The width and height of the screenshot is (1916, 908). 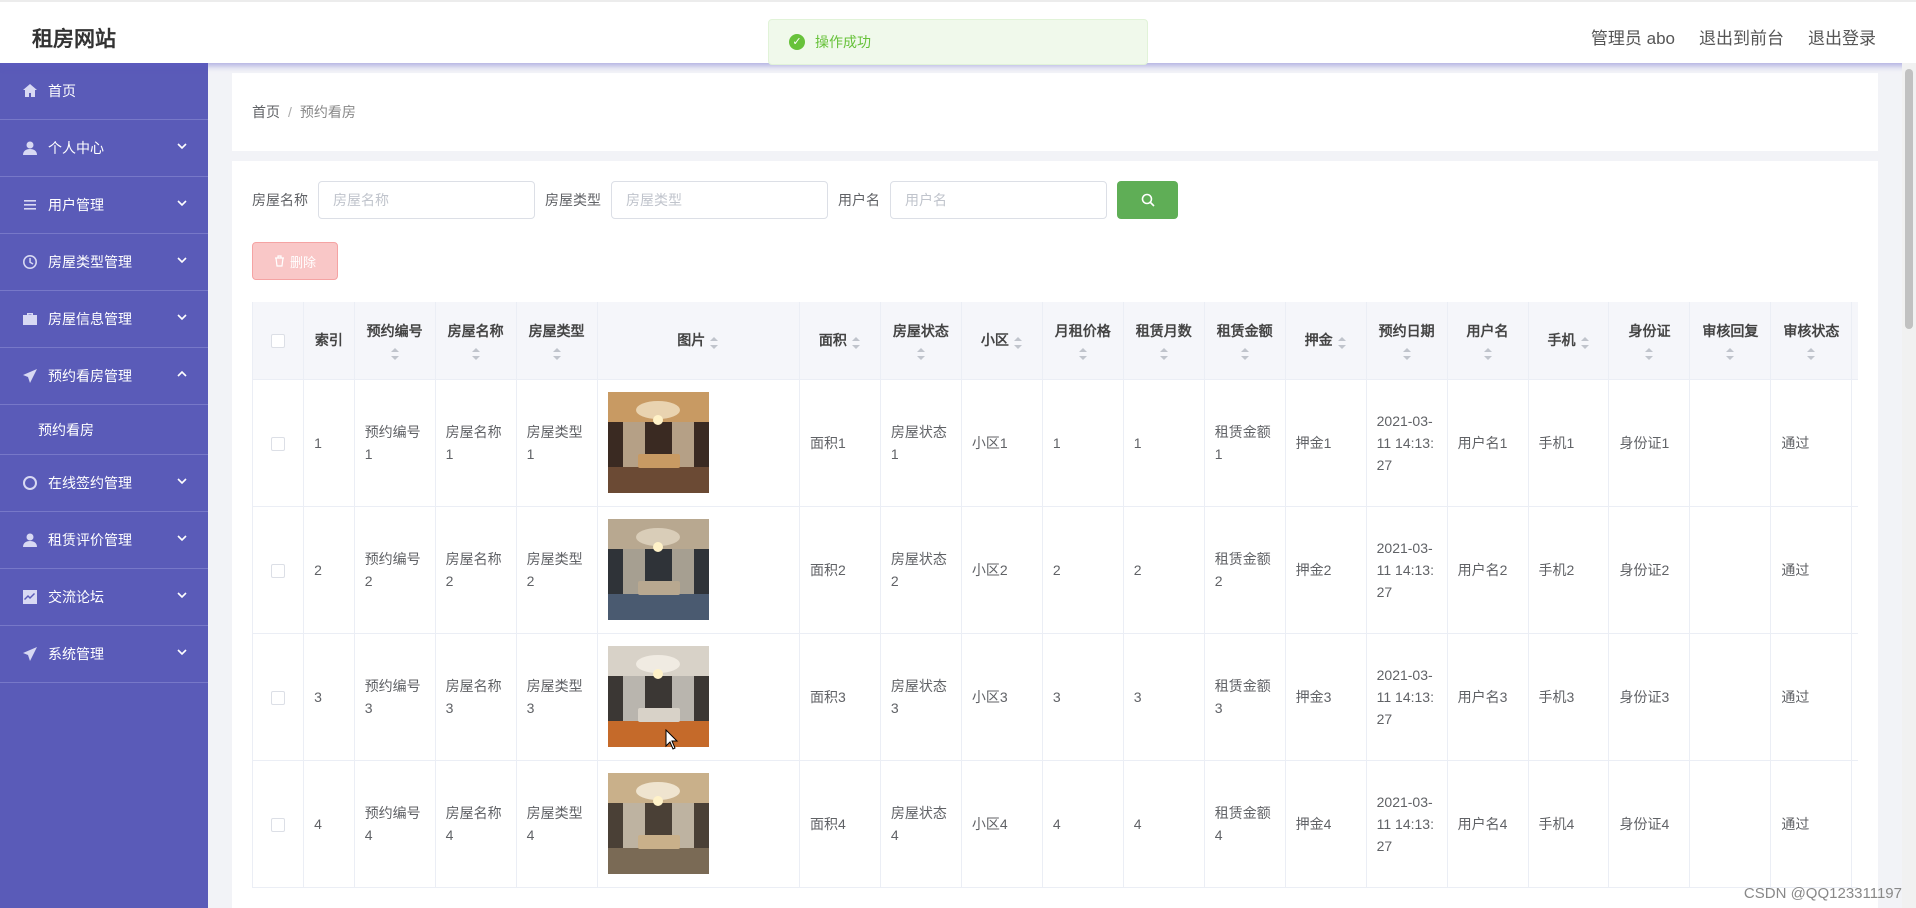 What do you see at coordinates (104, 205) in the screenshot?
I see `sidebar-item-2: 用户管理` at bounding box center [104, 205].